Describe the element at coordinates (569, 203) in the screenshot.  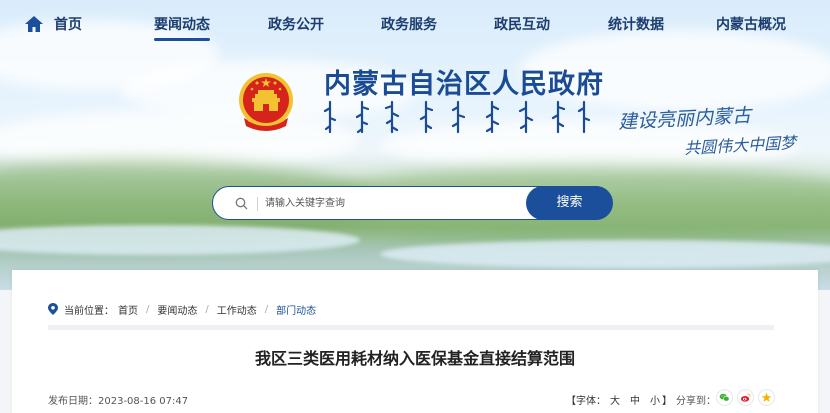
I see `search-button: 搜索` at that location.